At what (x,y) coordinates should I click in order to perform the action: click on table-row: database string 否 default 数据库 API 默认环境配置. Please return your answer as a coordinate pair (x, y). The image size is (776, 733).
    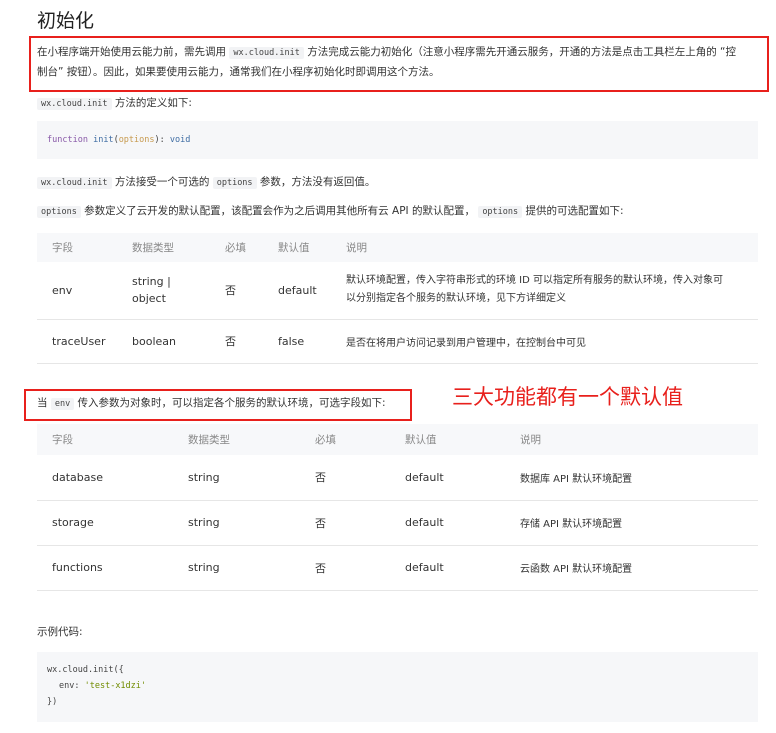
    Looking at the image, I should click on (397, 478).